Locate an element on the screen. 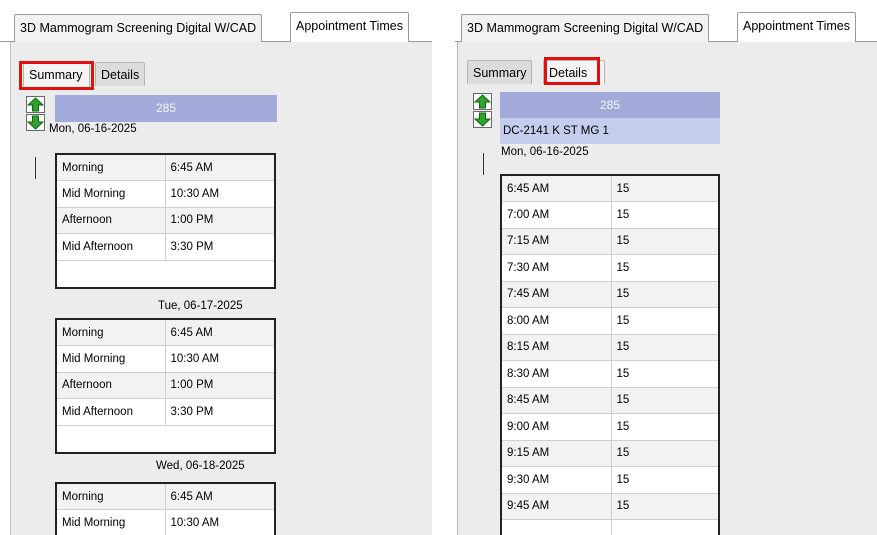 The width and height of the screenshot is (877, 535). time-cell: 7:00 AM is located at coordinates (556, 215).